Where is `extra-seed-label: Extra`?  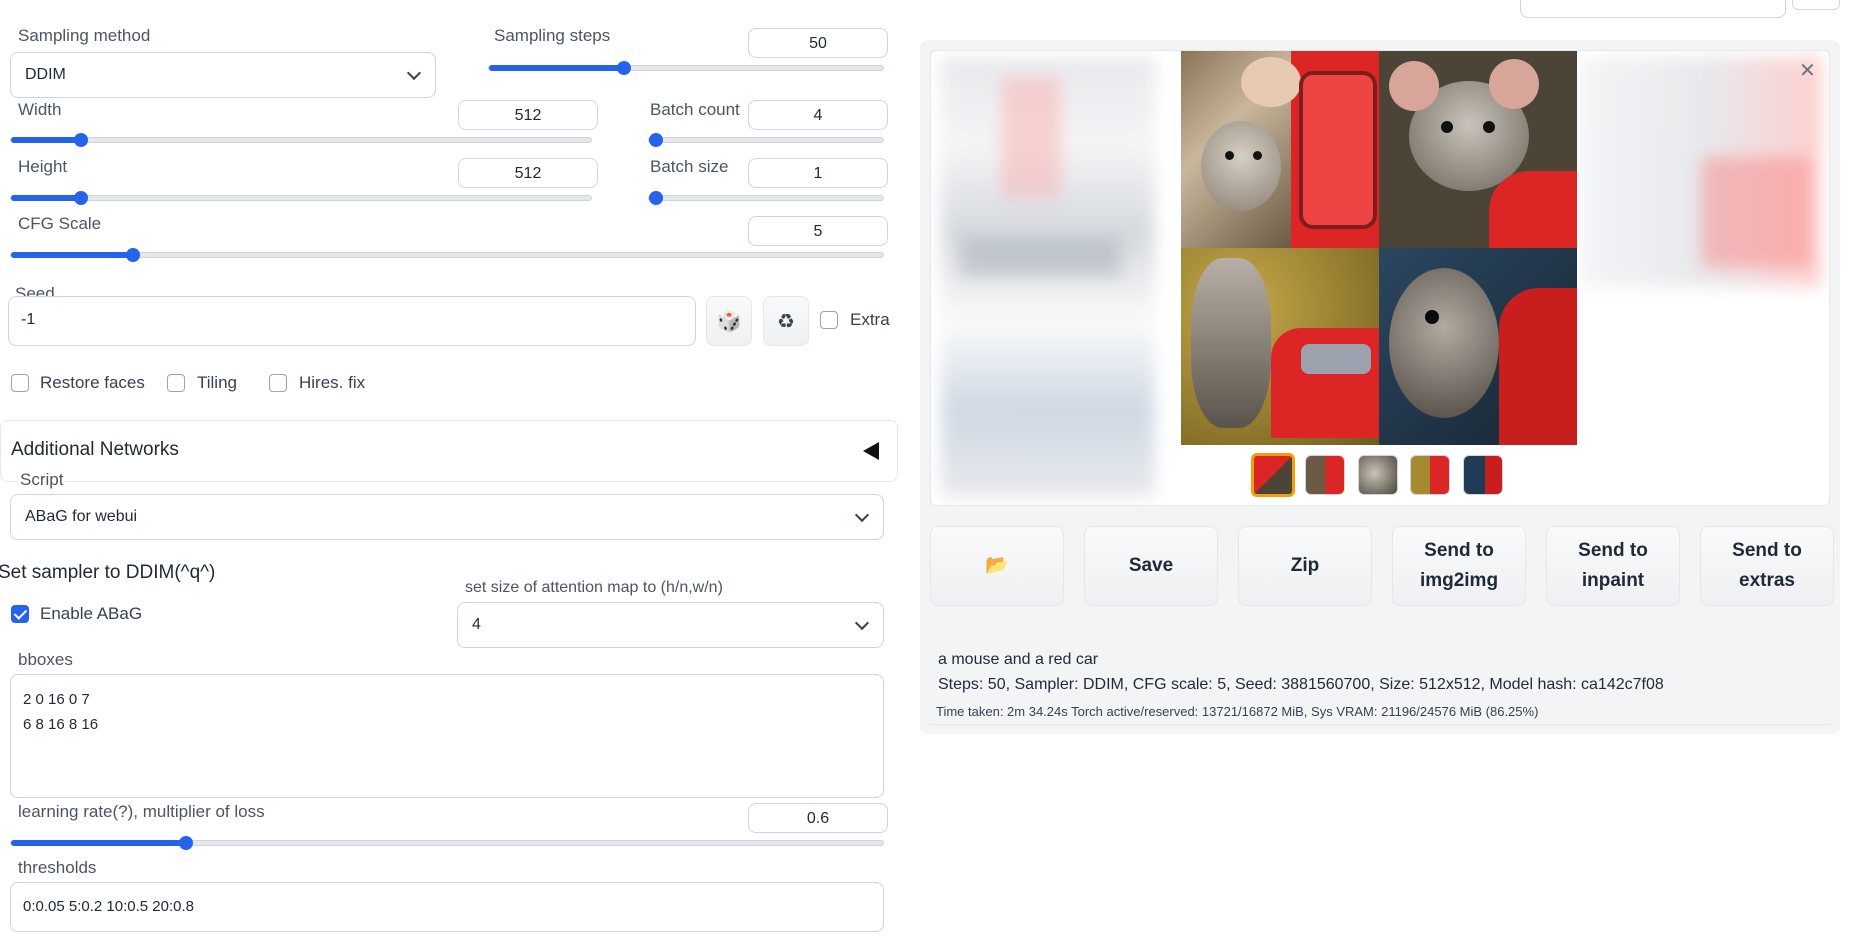
extra-seed-label: Extra is located at coordinates (870, 319).